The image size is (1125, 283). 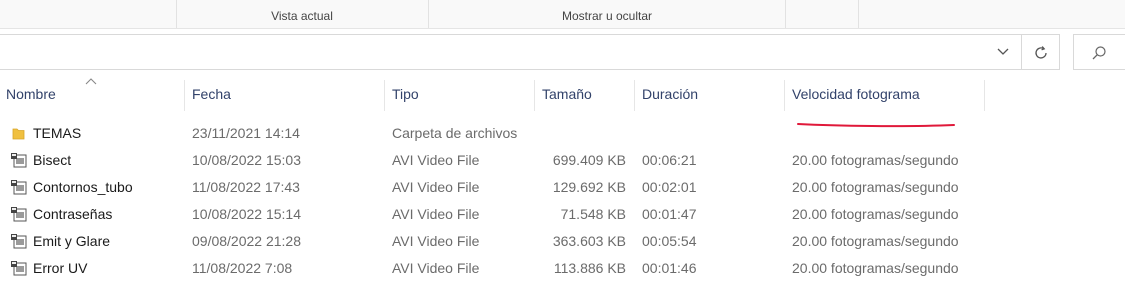 What do you see at coordinates (83, 187) in the screenshot?
I see `file-name: Contornos_tubo` at bounding box center [83, 187].